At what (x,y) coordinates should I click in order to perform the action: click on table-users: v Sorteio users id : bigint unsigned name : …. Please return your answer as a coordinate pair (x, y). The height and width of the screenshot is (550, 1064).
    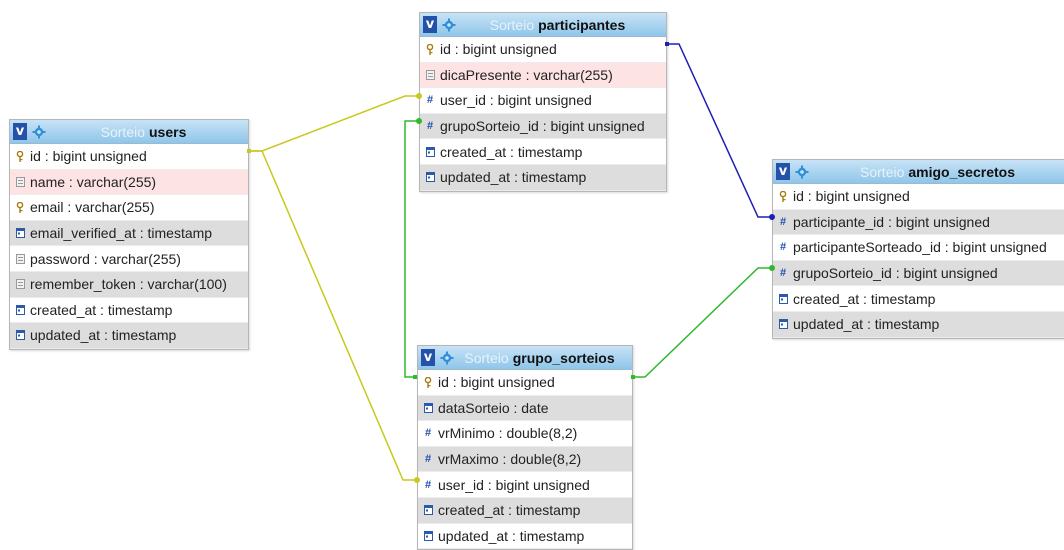
    Looking at the image, I should click on (129, 234).